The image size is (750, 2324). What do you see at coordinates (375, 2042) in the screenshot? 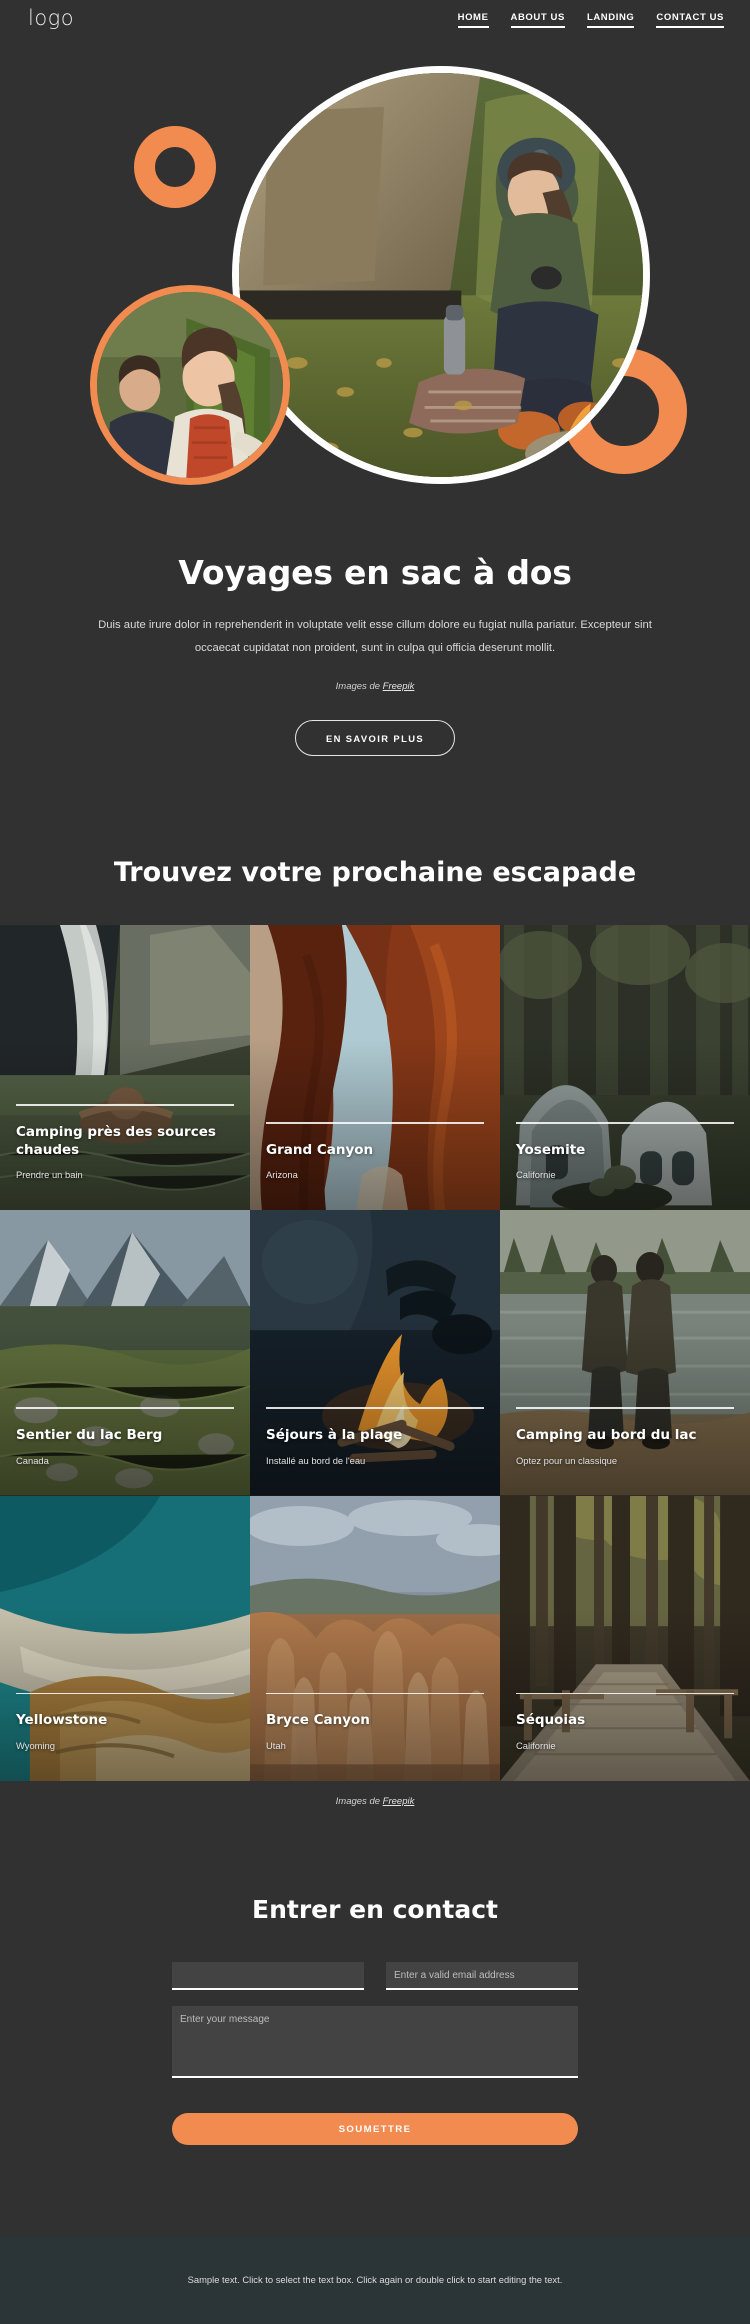
I see `message-textarea` at bounding box center [375, 2042].